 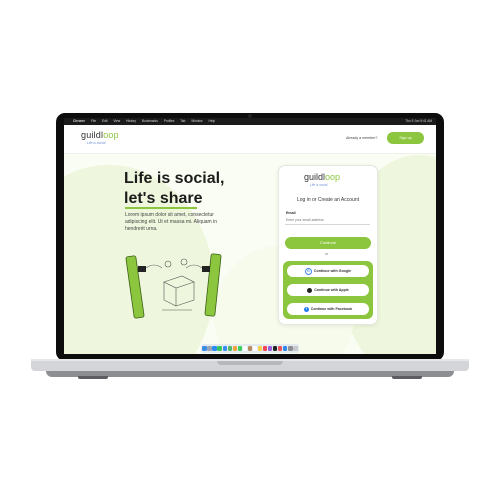 What do you see at coordinates (418, 121) in the screenshot?
I see `menu-clock: Thu 9 Jun 9:41 AM` at bounding box center [418, 121].